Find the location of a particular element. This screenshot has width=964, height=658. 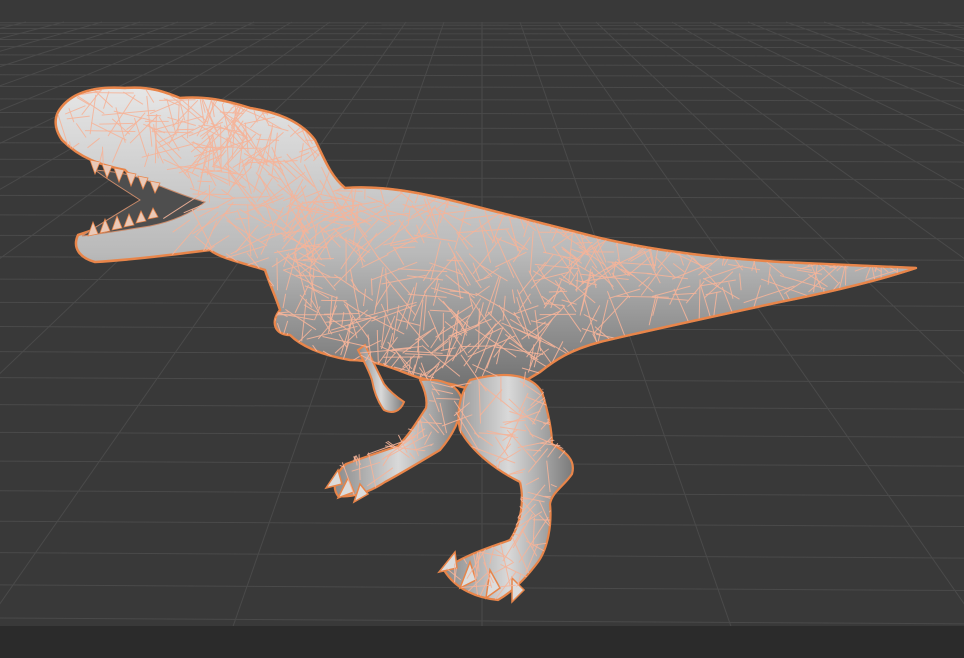

viewport-status-strip is located at coordinates (482, 642).